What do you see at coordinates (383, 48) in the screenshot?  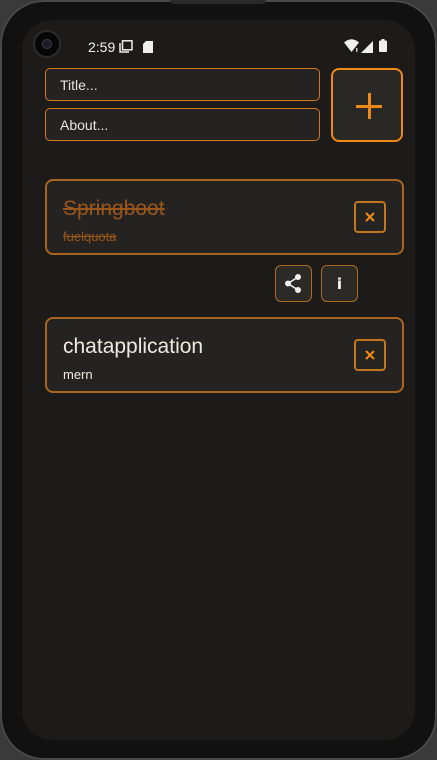 I see `battery-icon` at bounding box center [383, 48].